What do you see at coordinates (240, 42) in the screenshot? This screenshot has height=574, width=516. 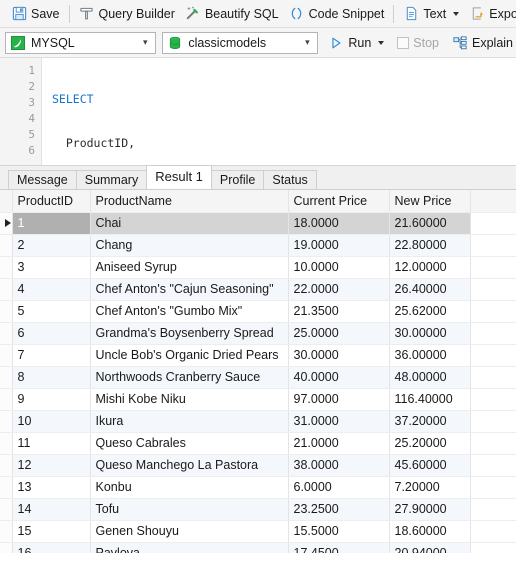 I see `database-select: classicmodels ▾` at bounding box center [240, 42].